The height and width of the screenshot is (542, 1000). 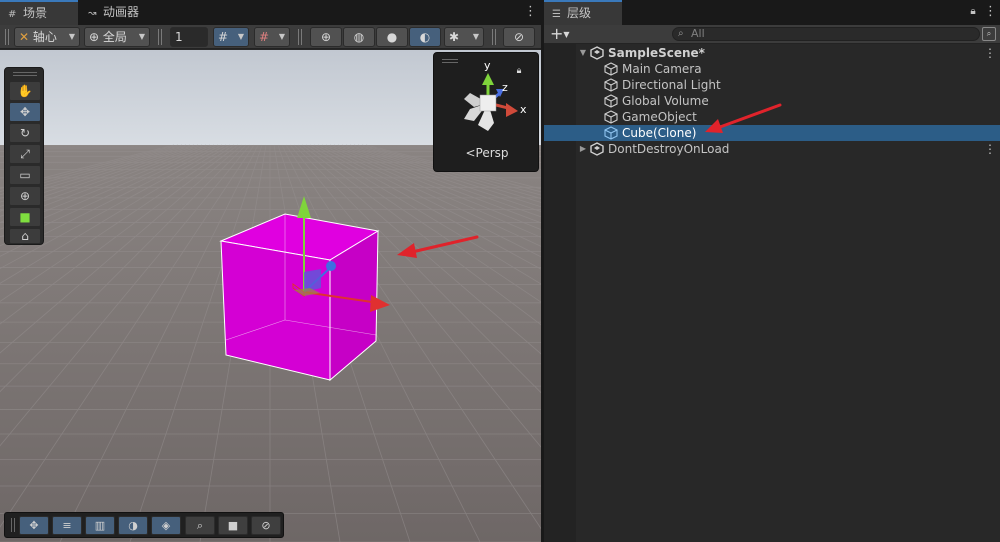 I want to click on create-dropdown: +▼, so click(x=560, y=34).